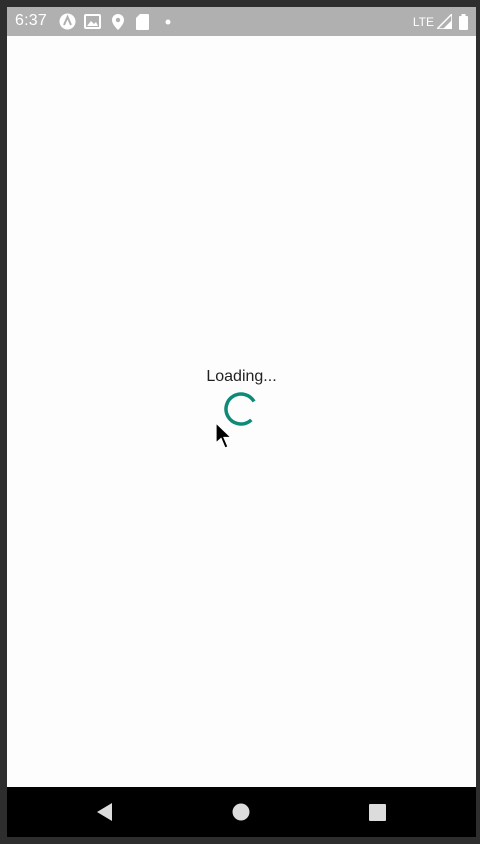 This screenshot has width=480, height=844. I want to click on sd-card-icon, so click(142, 21).